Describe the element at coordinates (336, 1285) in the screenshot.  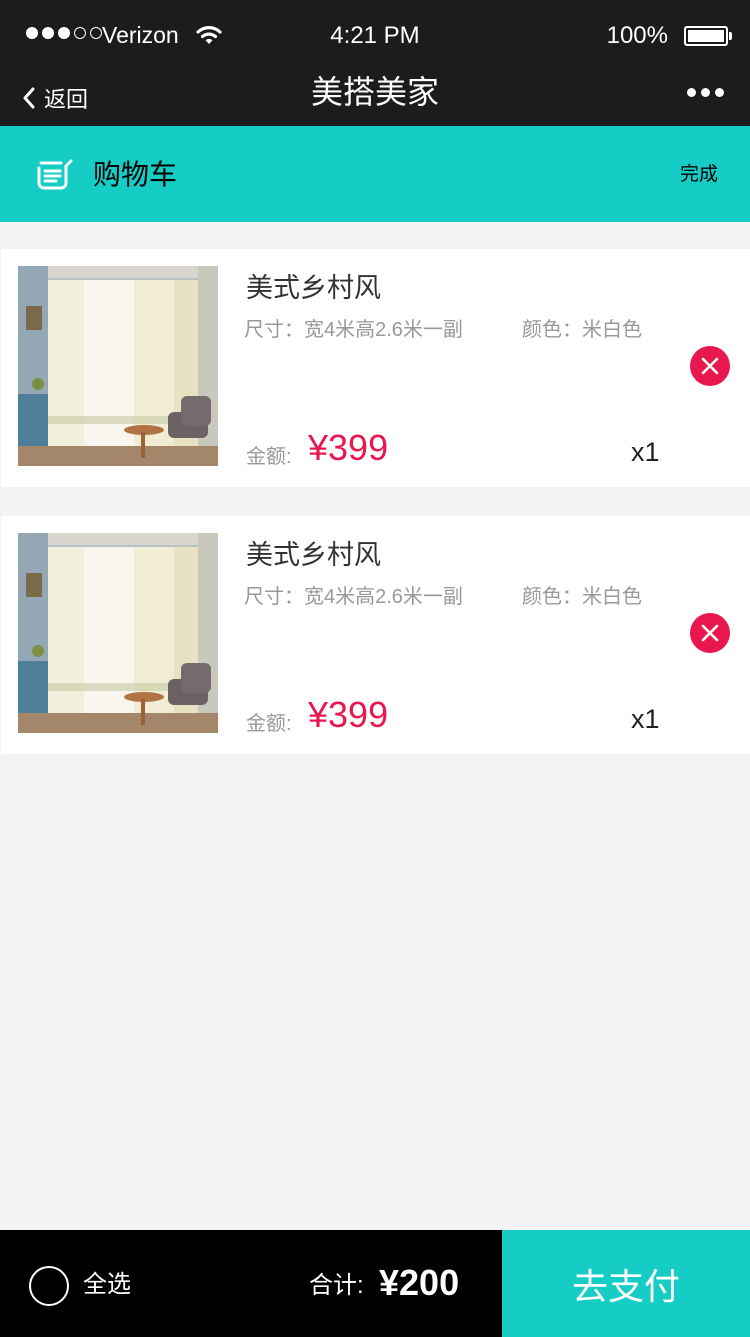
I see `total-label: 合计:` at that location.